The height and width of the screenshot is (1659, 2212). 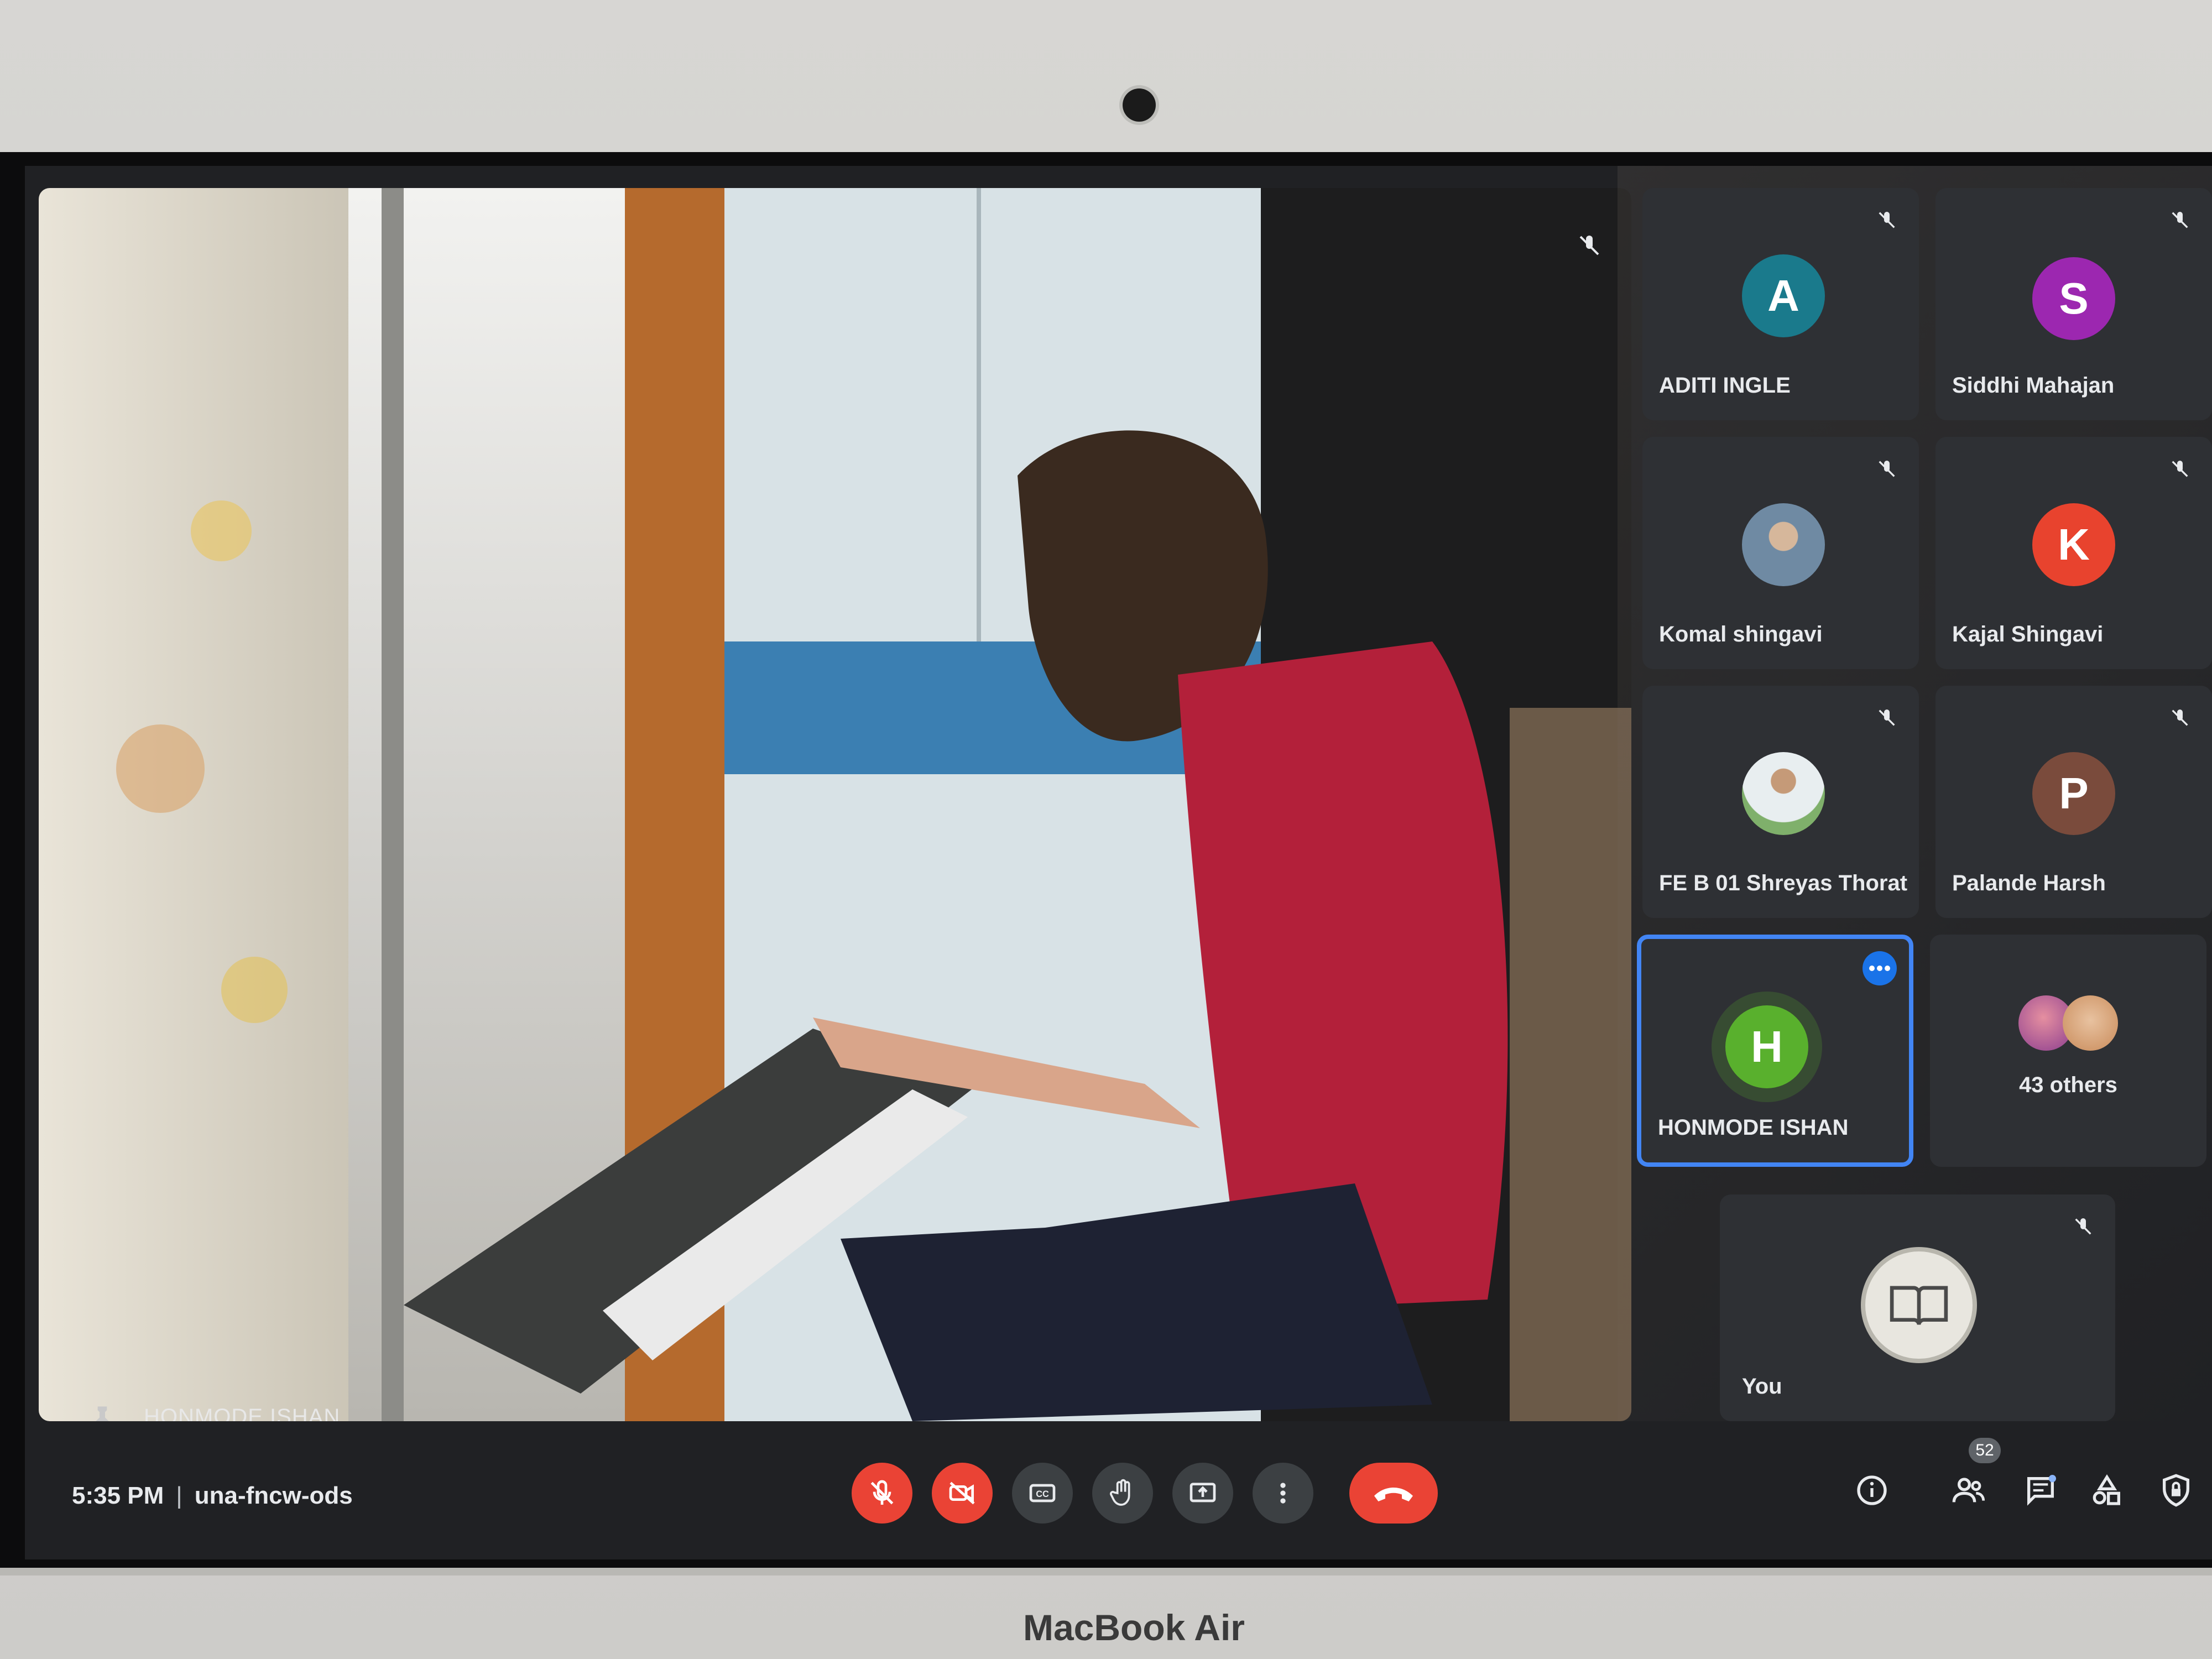 What do you see at coordinates (2073, 793) in the screenshot?
I see `avatar: P` at bounding box center [2073, 793].